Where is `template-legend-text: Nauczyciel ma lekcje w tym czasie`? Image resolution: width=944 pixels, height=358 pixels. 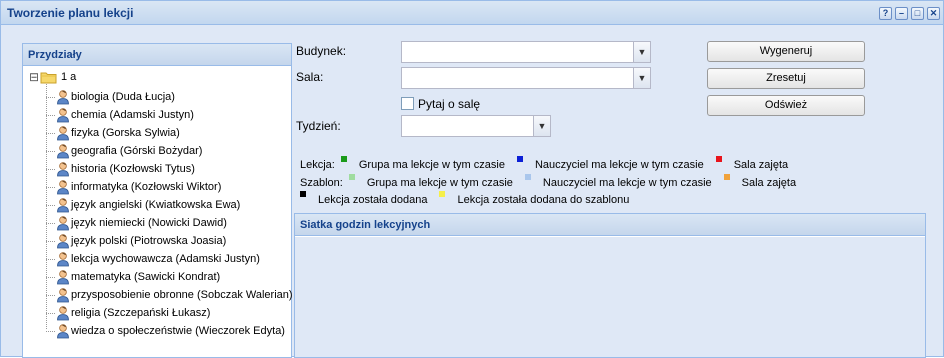
template-legend-text: Nauczyciel ma lekcje w tym czasie is located at coordinates (627, 183).